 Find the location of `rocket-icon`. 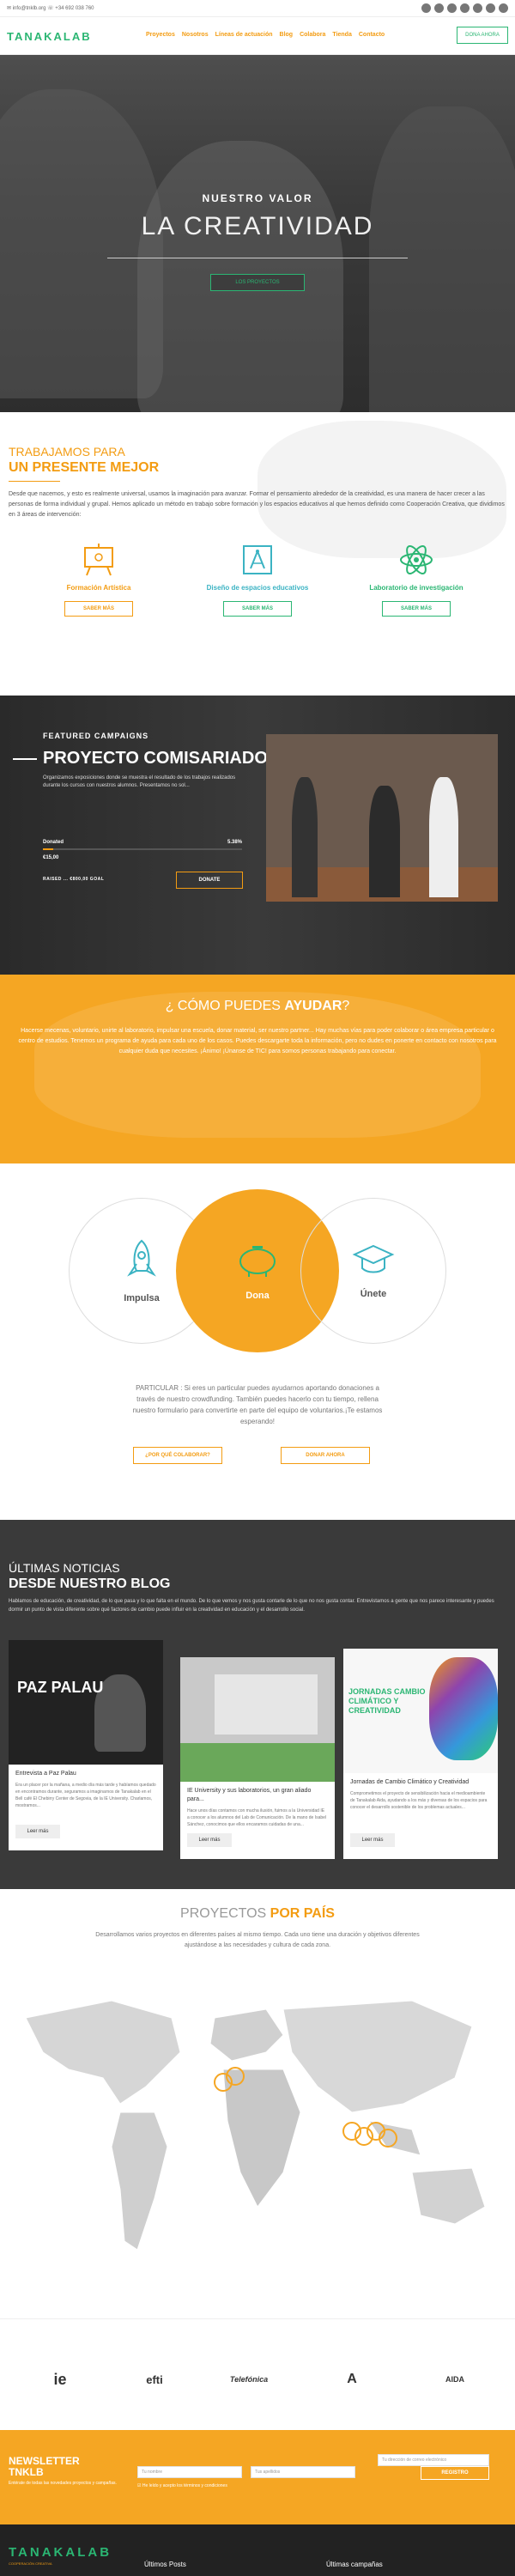

rocket-icon is located at coordinates (141, 1258).